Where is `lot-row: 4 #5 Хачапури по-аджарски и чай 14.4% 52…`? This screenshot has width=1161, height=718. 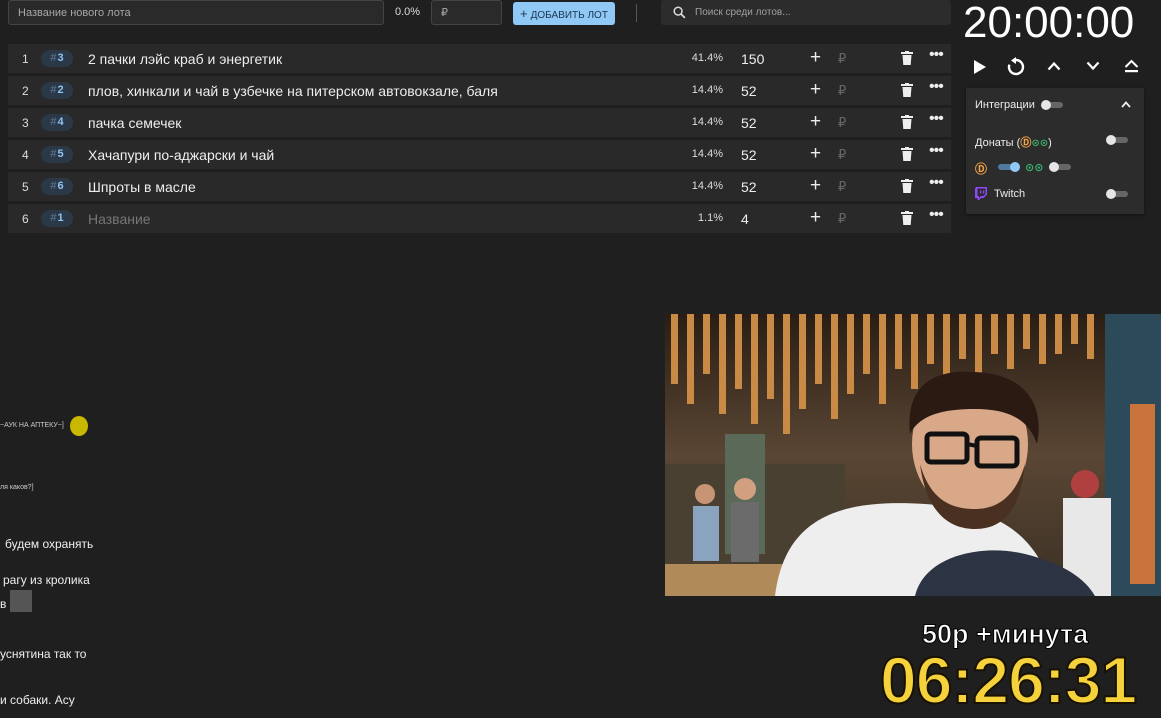 lot-row: 4 #5 Хачапури по-аджарски и чай 14.4% 52… is located at coordinates (479, 154).